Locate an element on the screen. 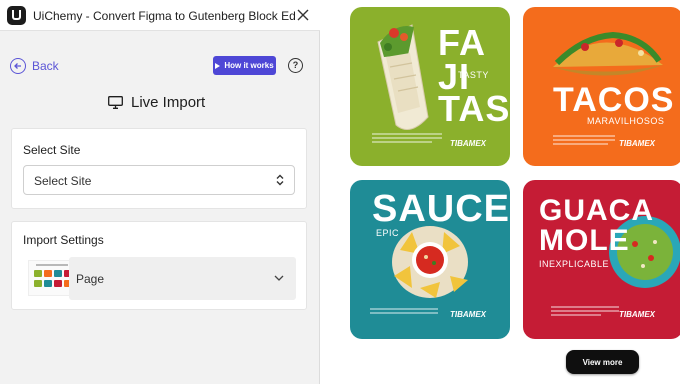 Image resolution: width=680 pixels, height=384 pixels. sauce-title: SAUCE is located at coordinates (441, 209).